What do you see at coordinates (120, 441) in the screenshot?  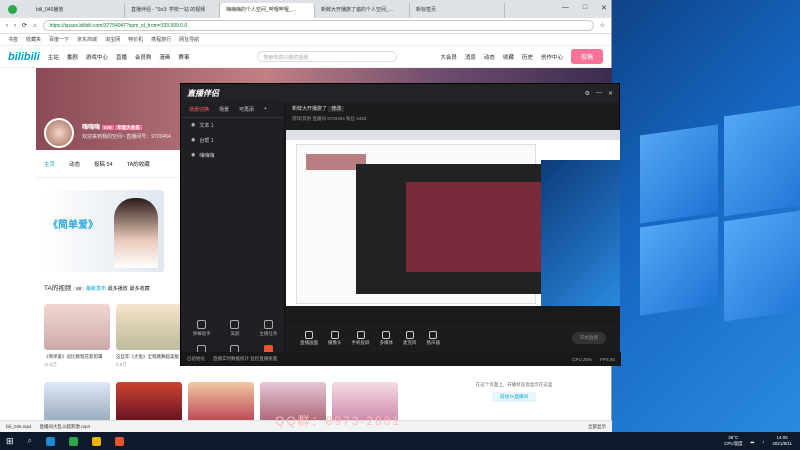 I see `live-app-icon` at bounding box center [120, 441].